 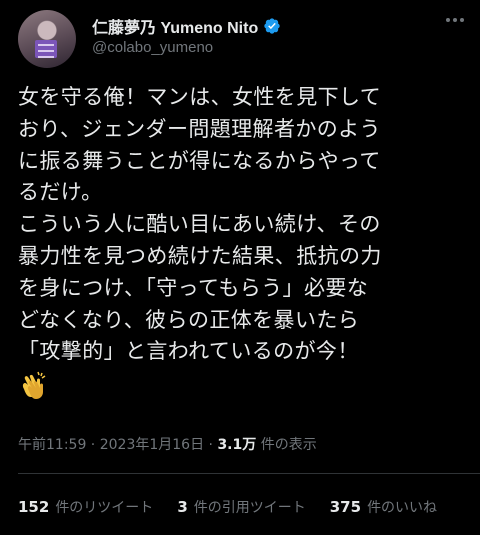 I want to click on tweet-line: るだけ。, so click(x=60, y=192).